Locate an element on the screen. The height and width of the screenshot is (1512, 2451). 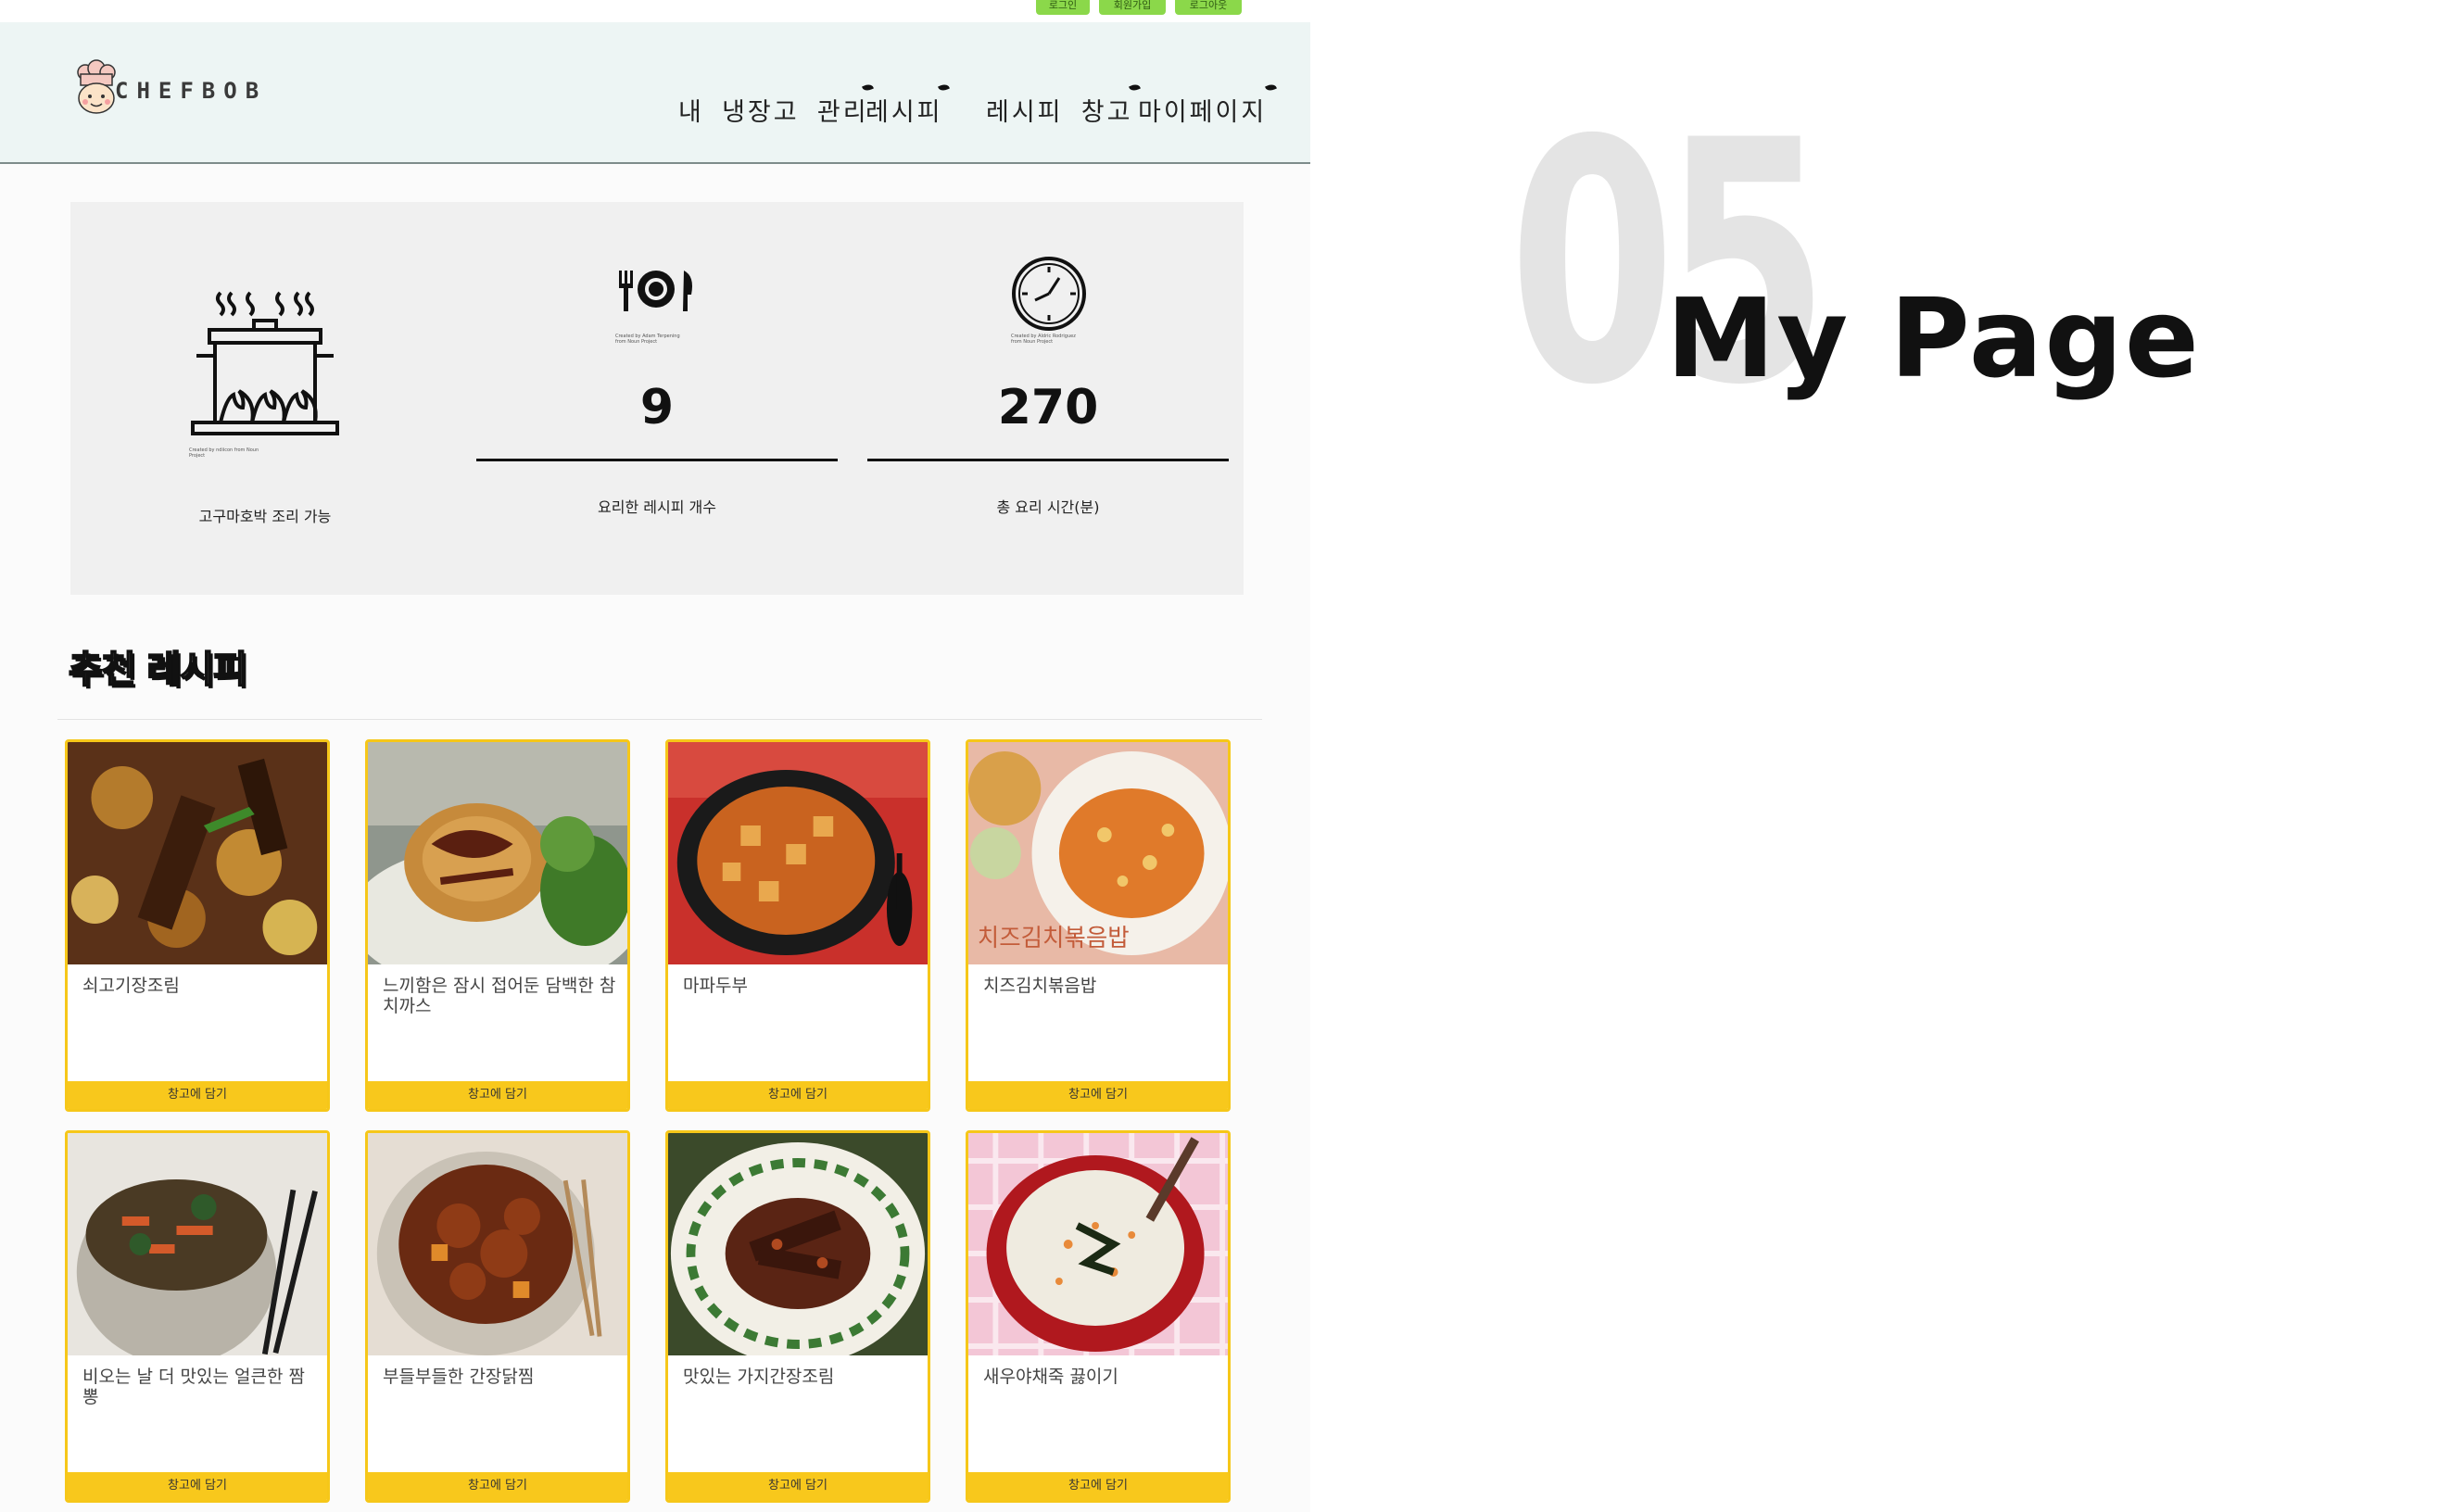
clock-icon is located at coordinates (1049, 294).